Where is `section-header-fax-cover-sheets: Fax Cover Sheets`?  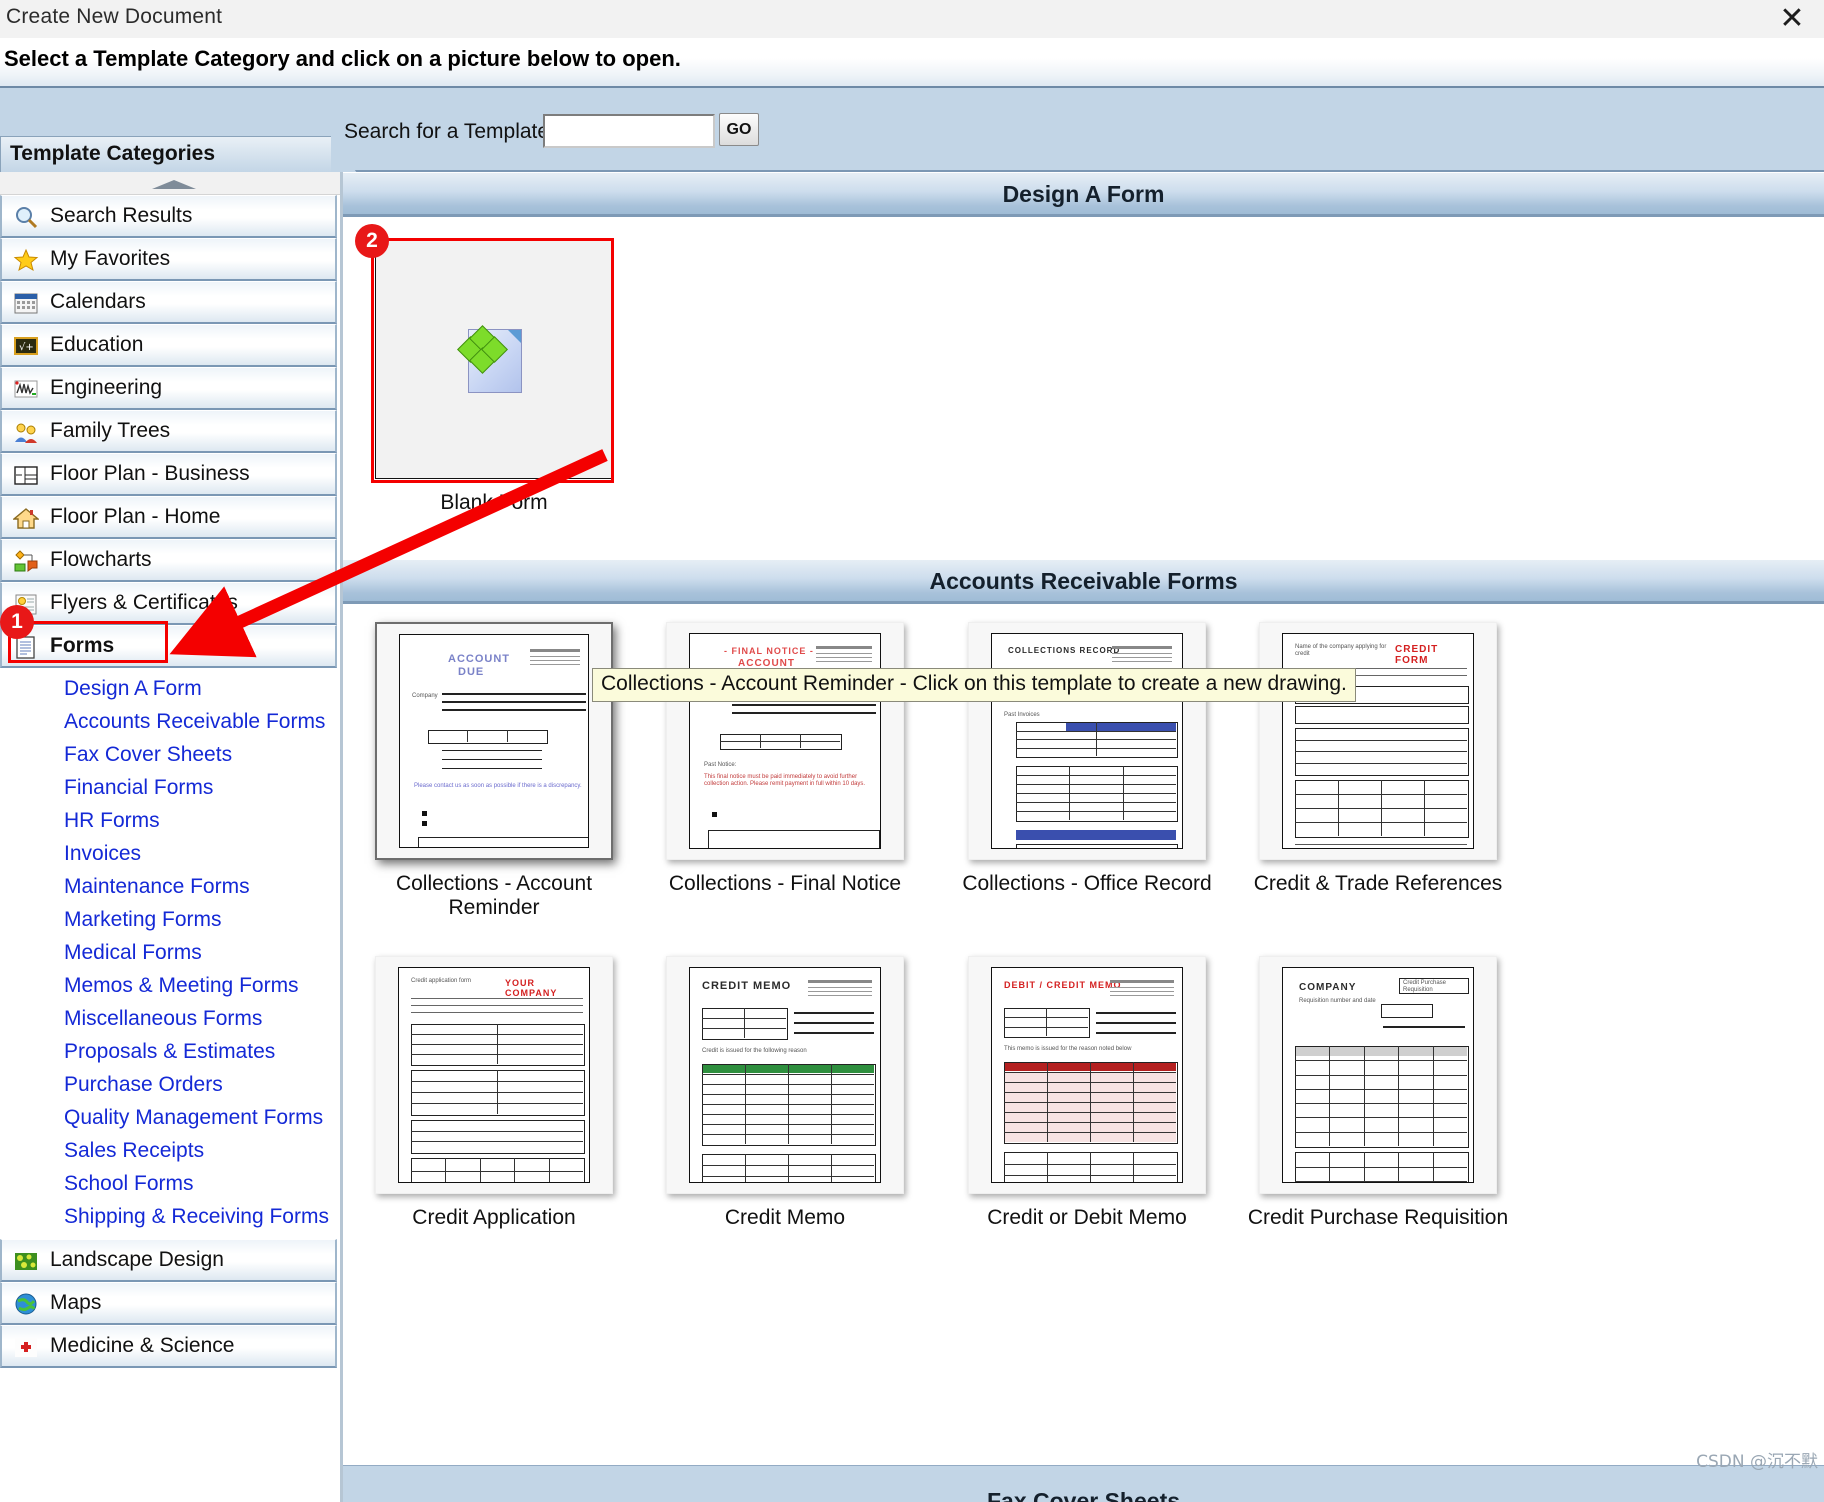
section-header-fax-cover-sheets: Fax Cover Sheets is located at coordinates (1083, 1483).